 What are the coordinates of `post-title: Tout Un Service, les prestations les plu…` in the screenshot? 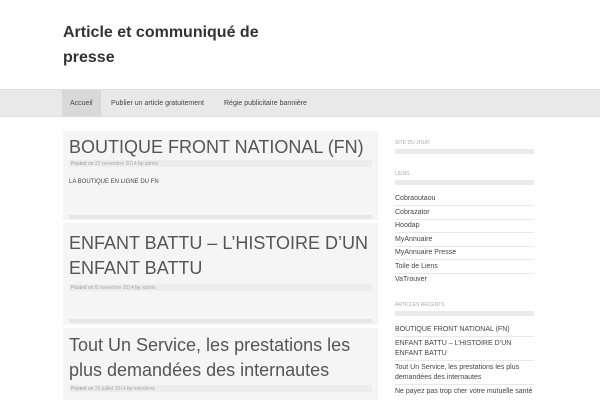 It's located at (221, 358).